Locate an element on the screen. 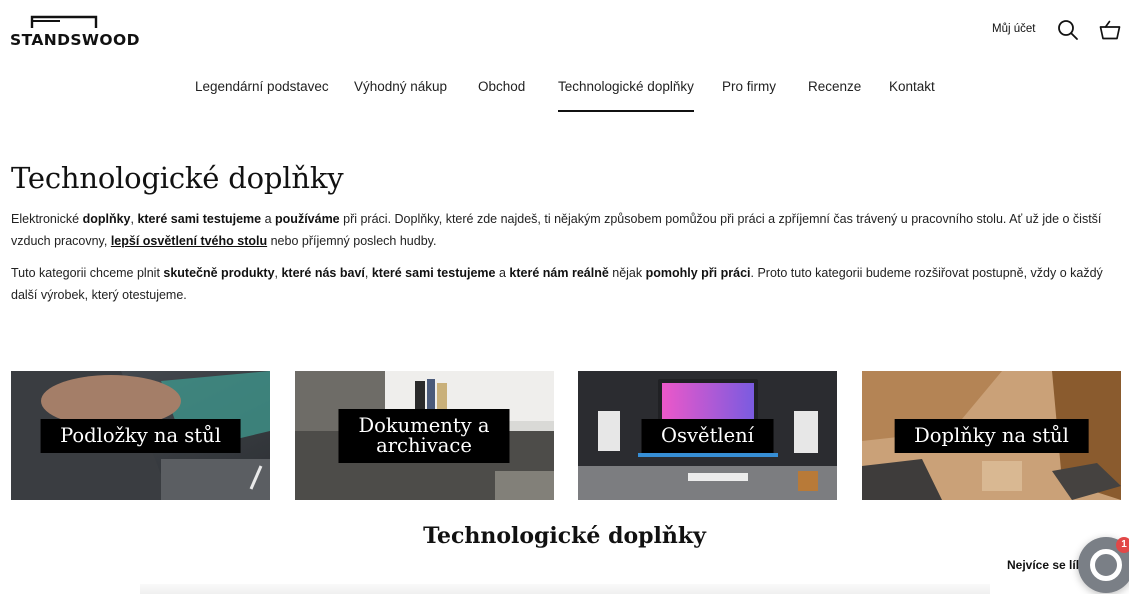 This screenshot has width=1129, height=594. category-label-line: archivace is located at coordinates (424, 445).